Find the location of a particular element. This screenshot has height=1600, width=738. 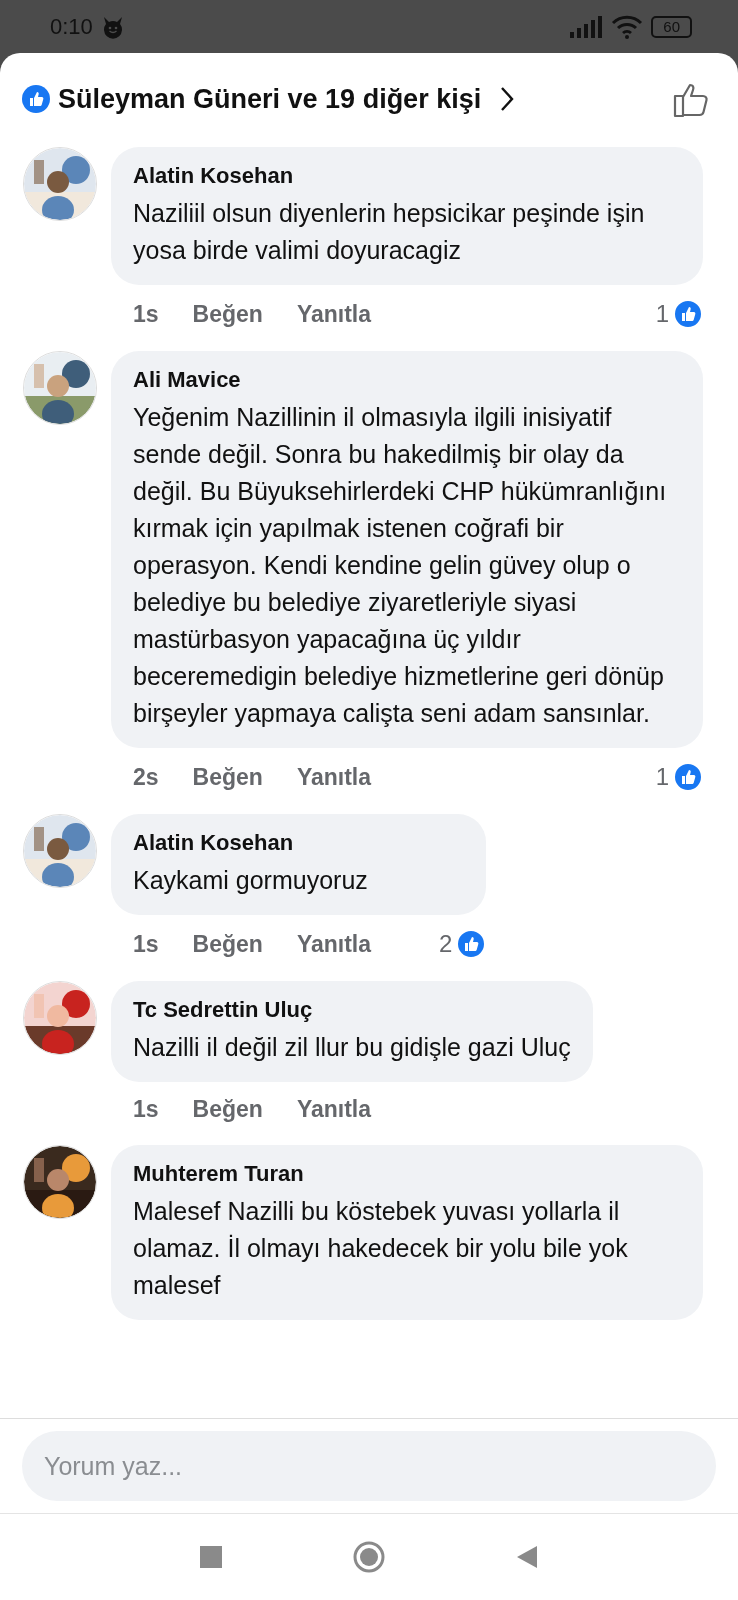

comment-text: Nazilli il değil zil llur bu gidişle gazi Uluç is located at coordinates (352, 1047).